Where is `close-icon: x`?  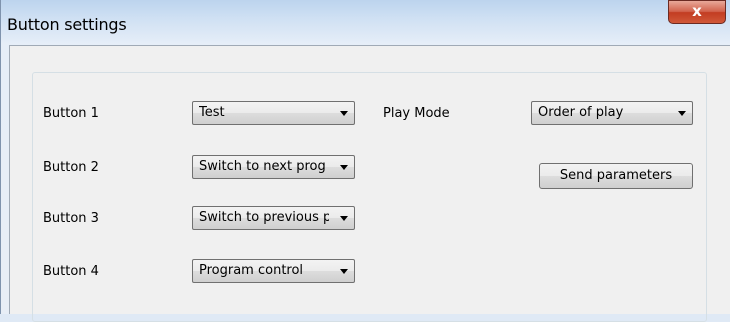
close-icon: x is located at coordinates (697, 11).